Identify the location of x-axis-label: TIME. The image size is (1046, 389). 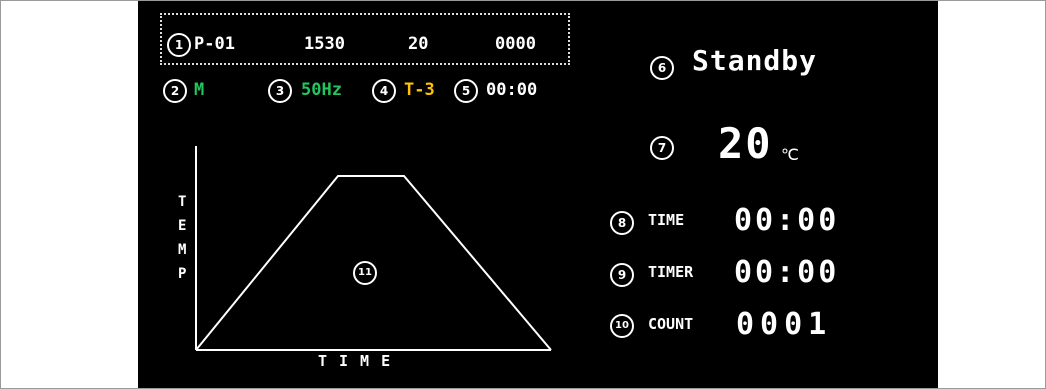
(360, 361).